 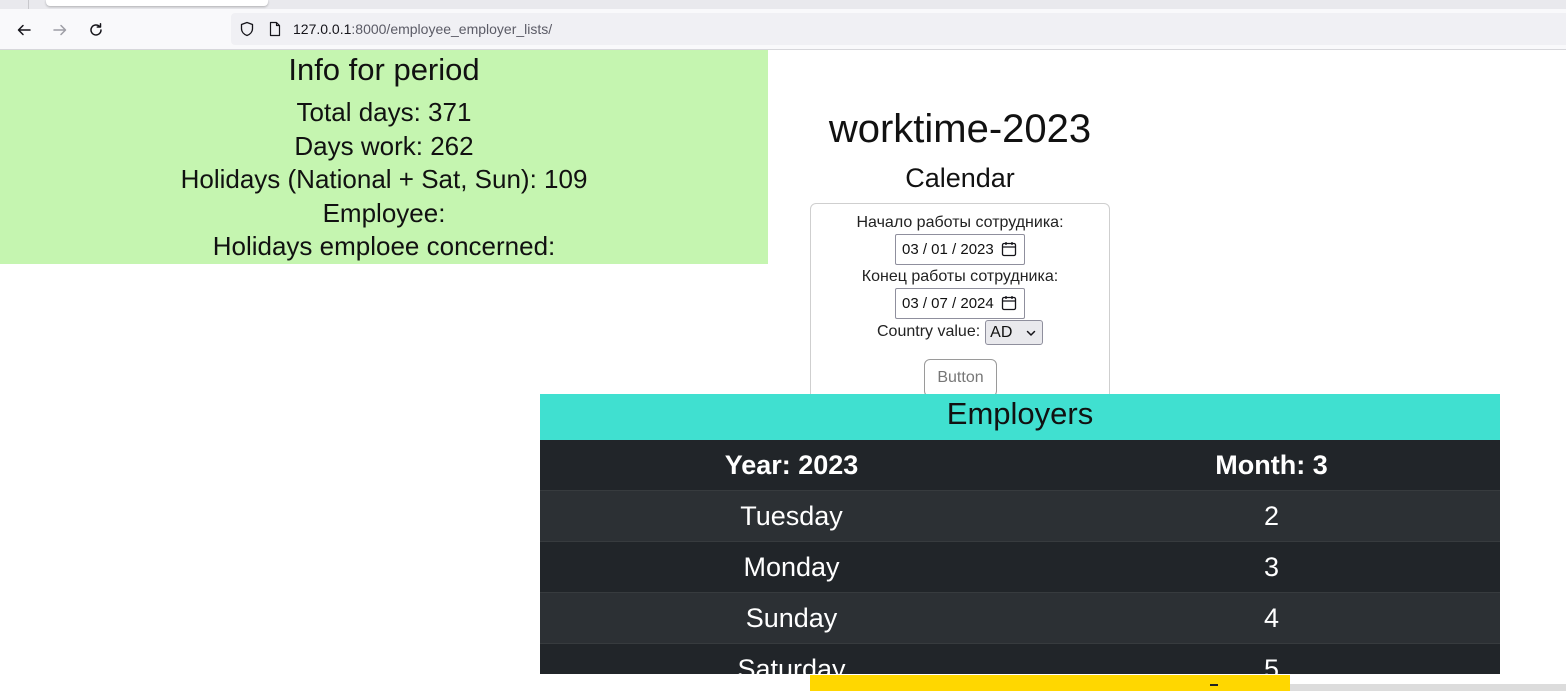 I want to click on table-row: Saturday 5, so click(x=1020, y=659).